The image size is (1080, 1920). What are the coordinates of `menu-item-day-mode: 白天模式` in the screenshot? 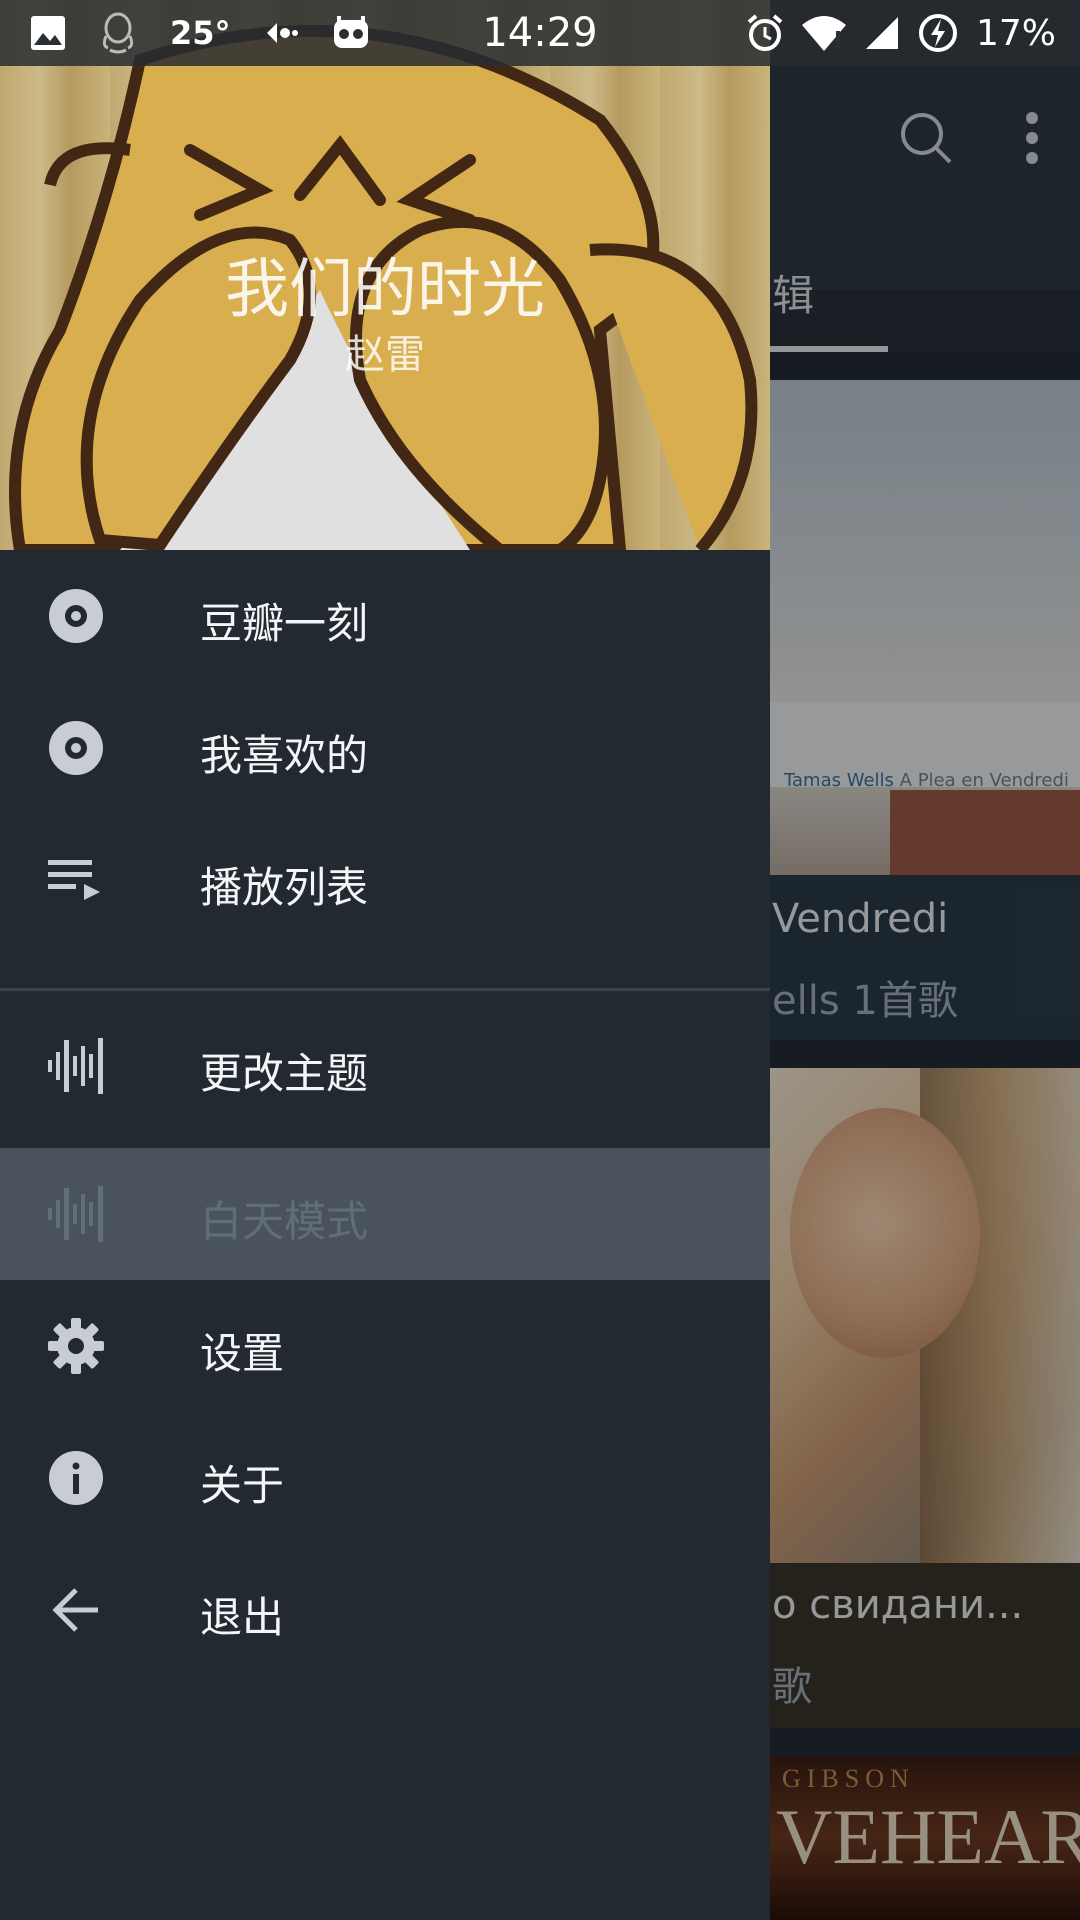 It's located at (385, 1214).